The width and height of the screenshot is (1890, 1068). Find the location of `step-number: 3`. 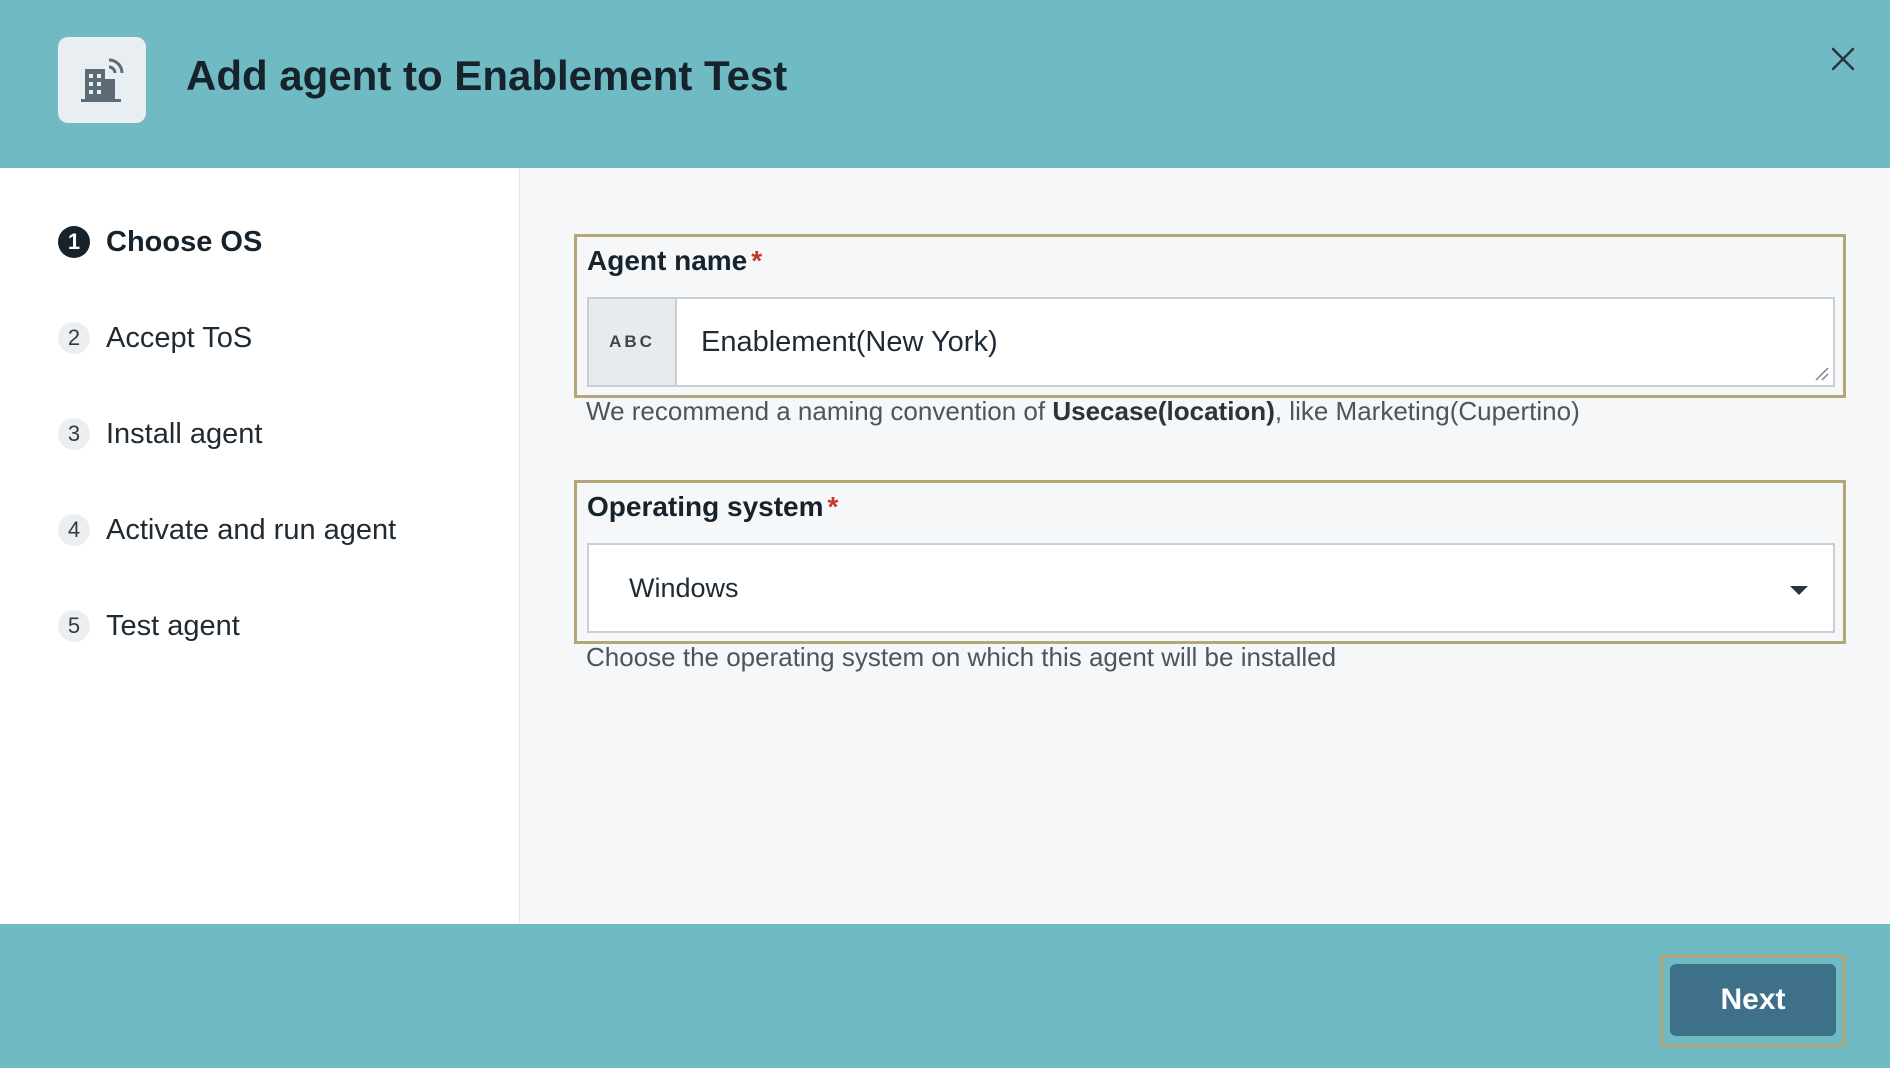

step-number: 3 is located at coordinates (74, 434).